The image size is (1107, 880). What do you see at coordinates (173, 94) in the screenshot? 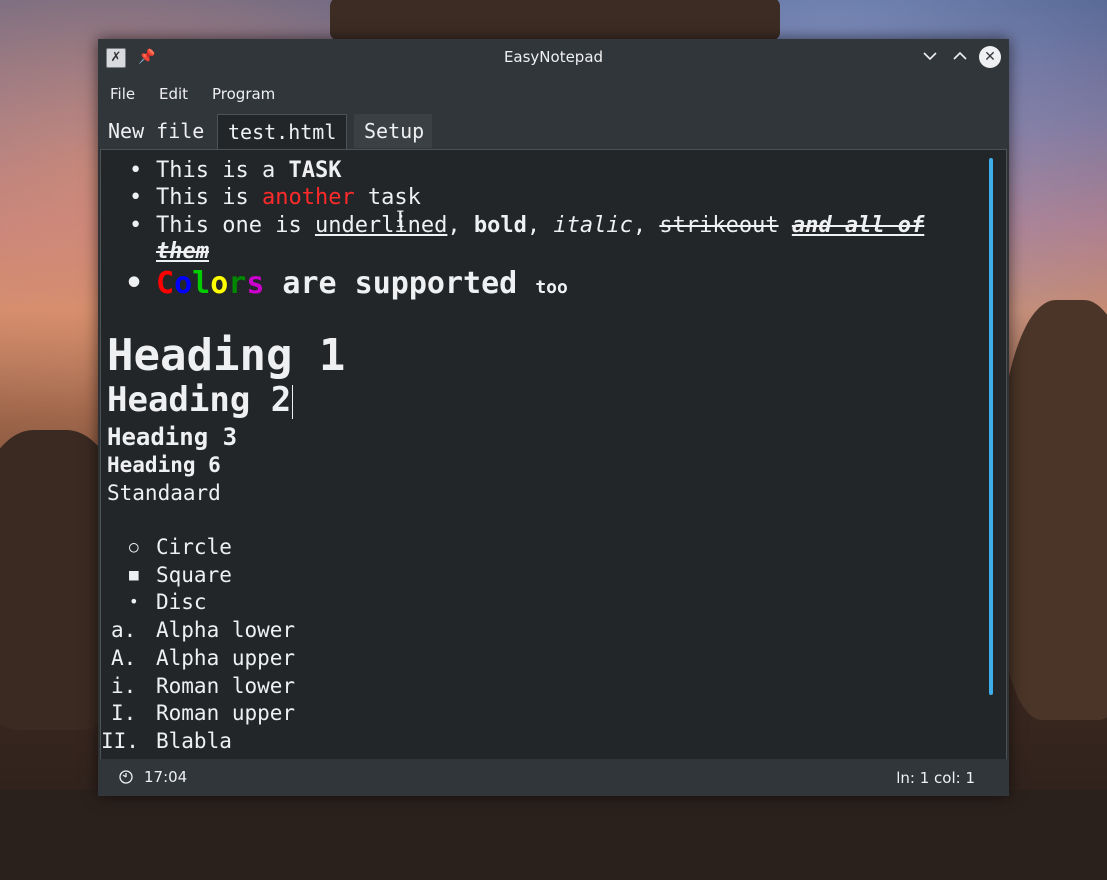
I see `menu-edit: Edit` at bounding box center [173, 94].